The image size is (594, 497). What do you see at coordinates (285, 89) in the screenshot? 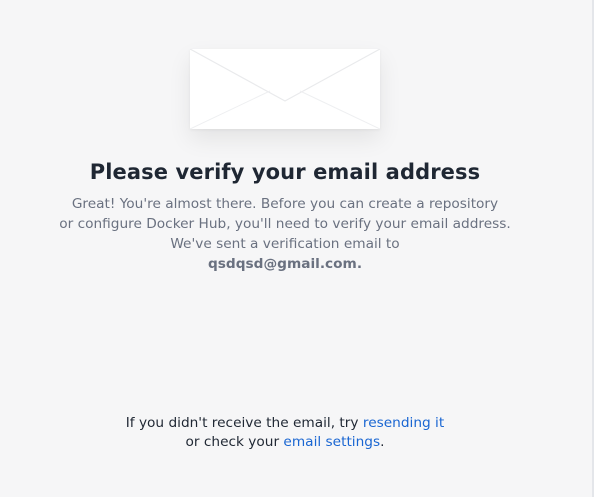
I see `envelope-icon` at bounding box center [285, 89].